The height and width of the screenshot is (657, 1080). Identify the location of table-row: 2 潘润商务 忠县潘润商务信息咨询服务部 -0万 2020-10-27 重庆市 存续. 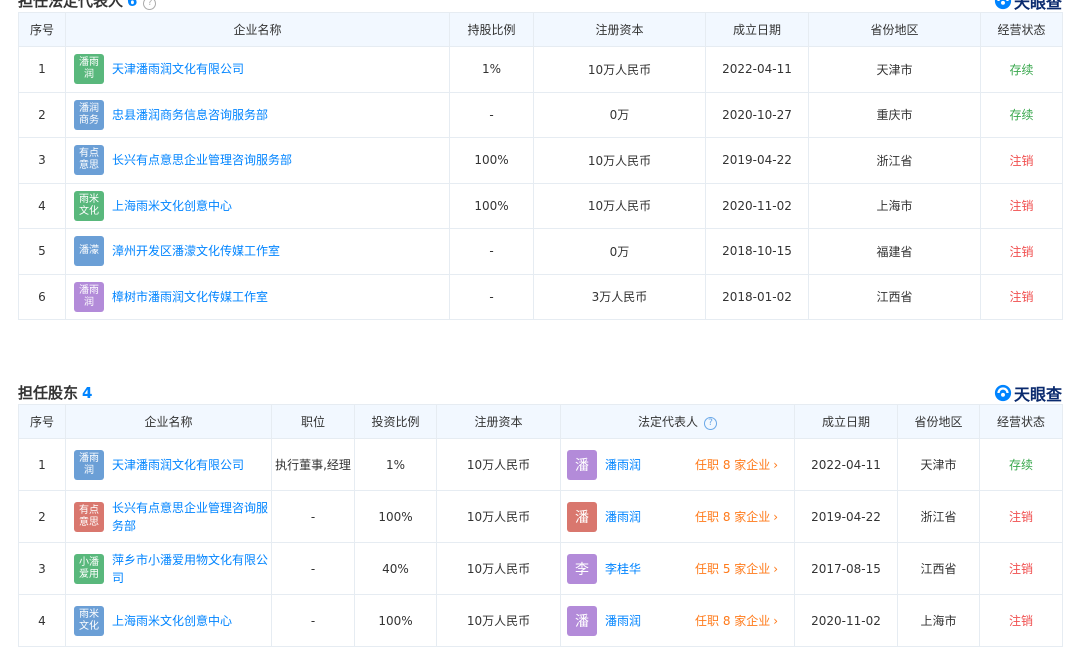
(540, 114).